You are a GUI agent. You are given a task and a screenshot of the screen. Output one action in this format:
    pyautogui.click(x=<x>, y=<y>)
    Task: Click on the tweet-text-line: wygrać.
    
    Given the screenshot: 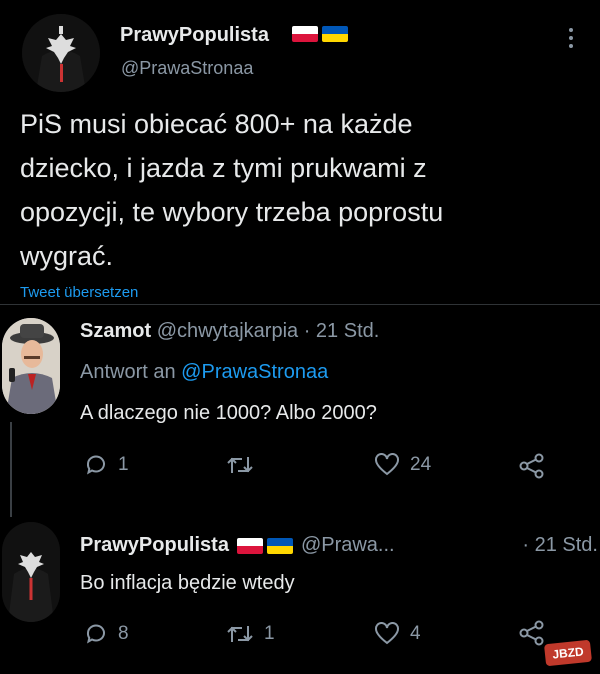 What is the action you would take?
    pyautogui.click(x=67, y=256)
    